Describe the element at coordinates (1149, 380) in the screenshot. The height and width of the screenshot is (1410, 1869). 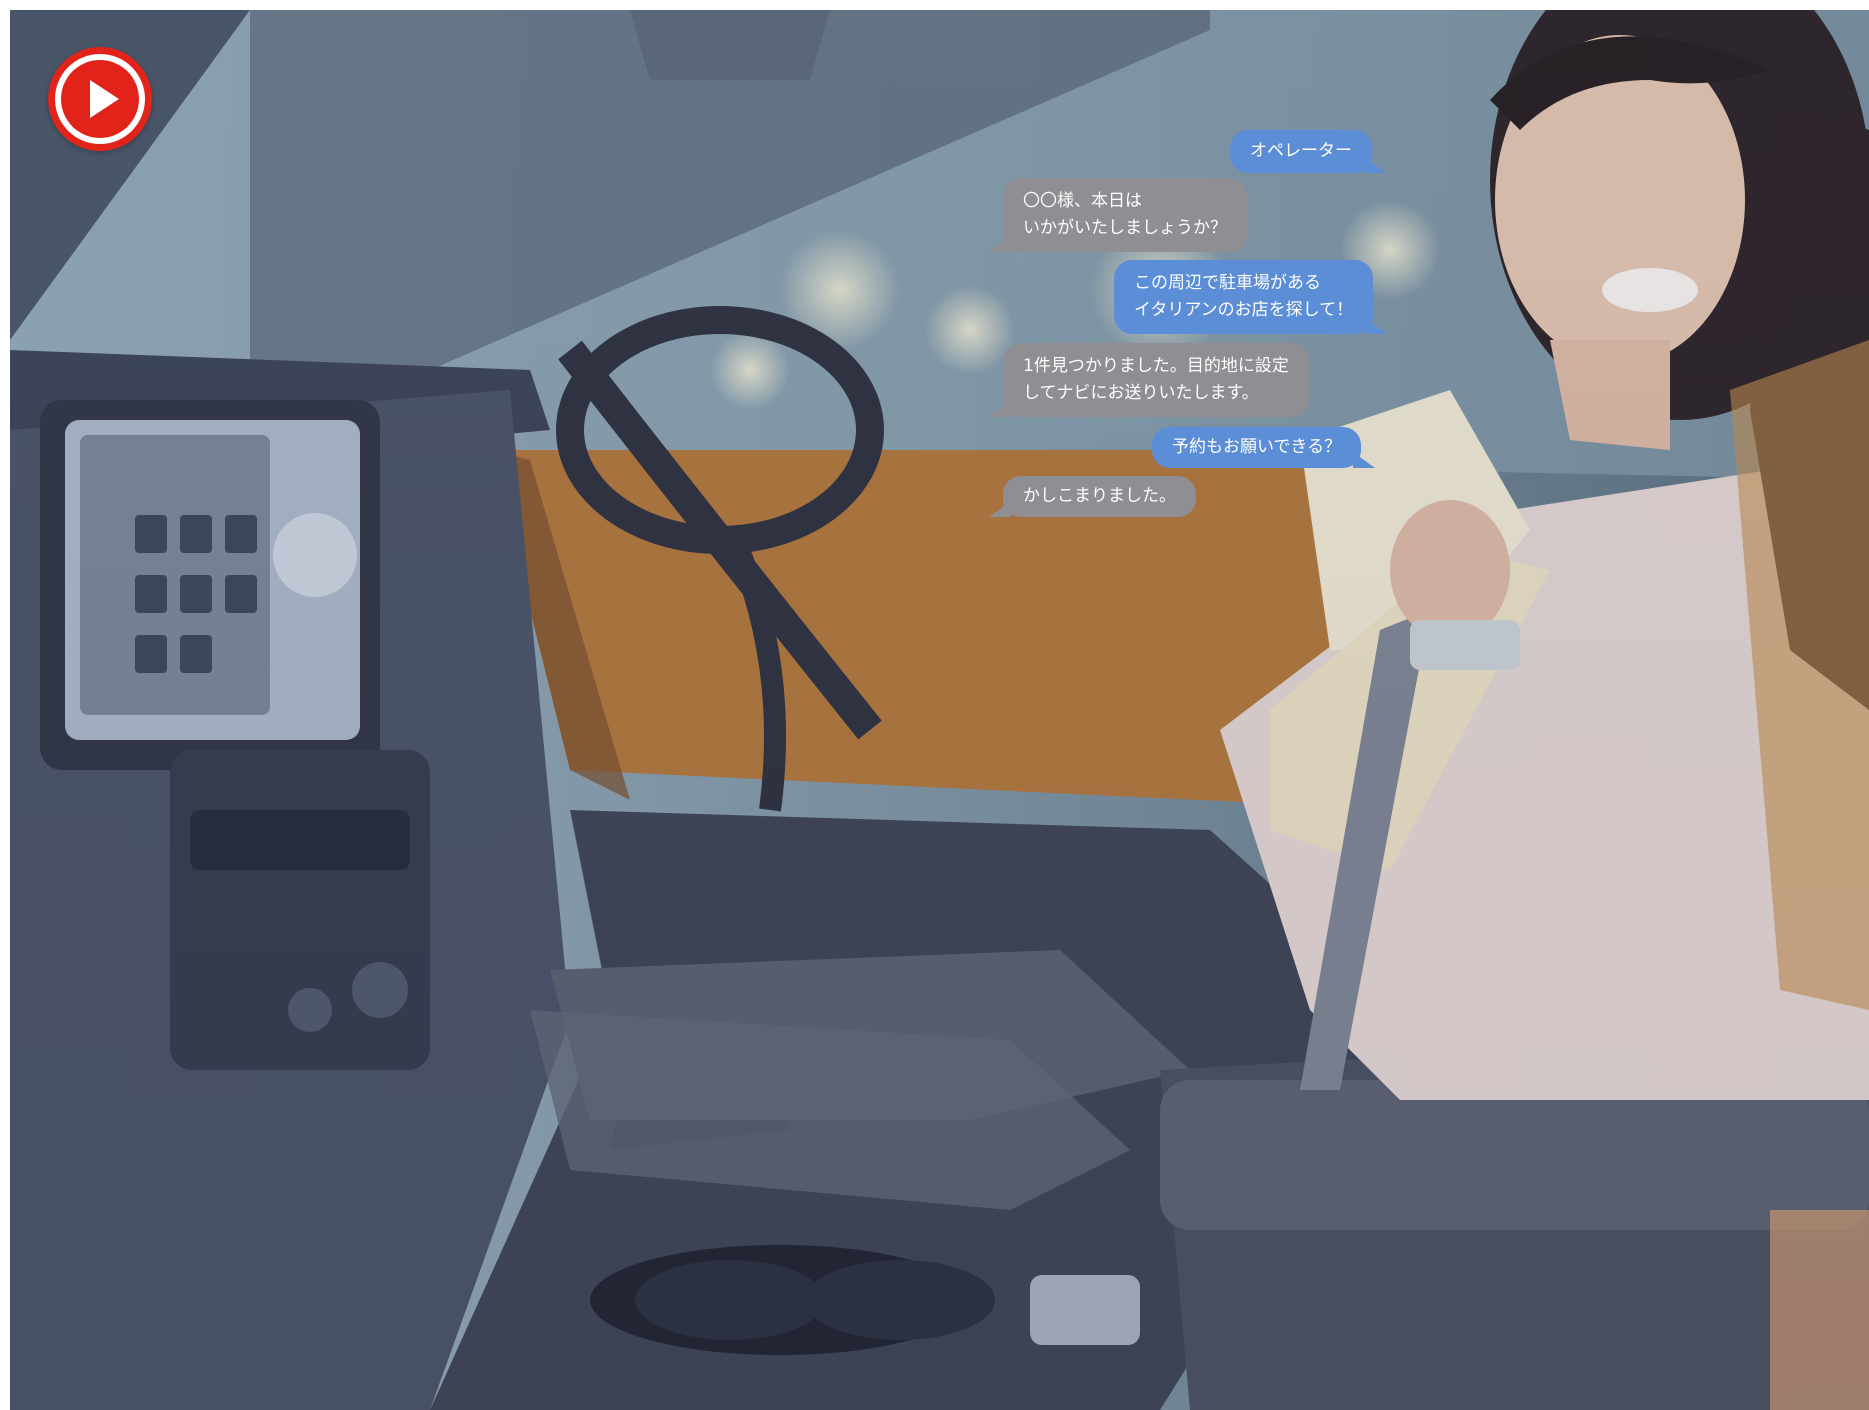
I see `chat-bubble-operator: 1件見つかりました。目的地に設定 してナビにお送りいたします。` at that location.